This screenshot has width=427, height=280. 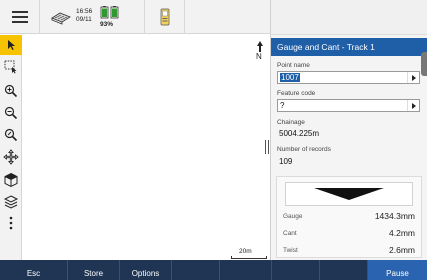 What do you see at coordinates (397, 270) in the screenshot?
I see `pause-button: Pause` at bounding box center [397, 270].